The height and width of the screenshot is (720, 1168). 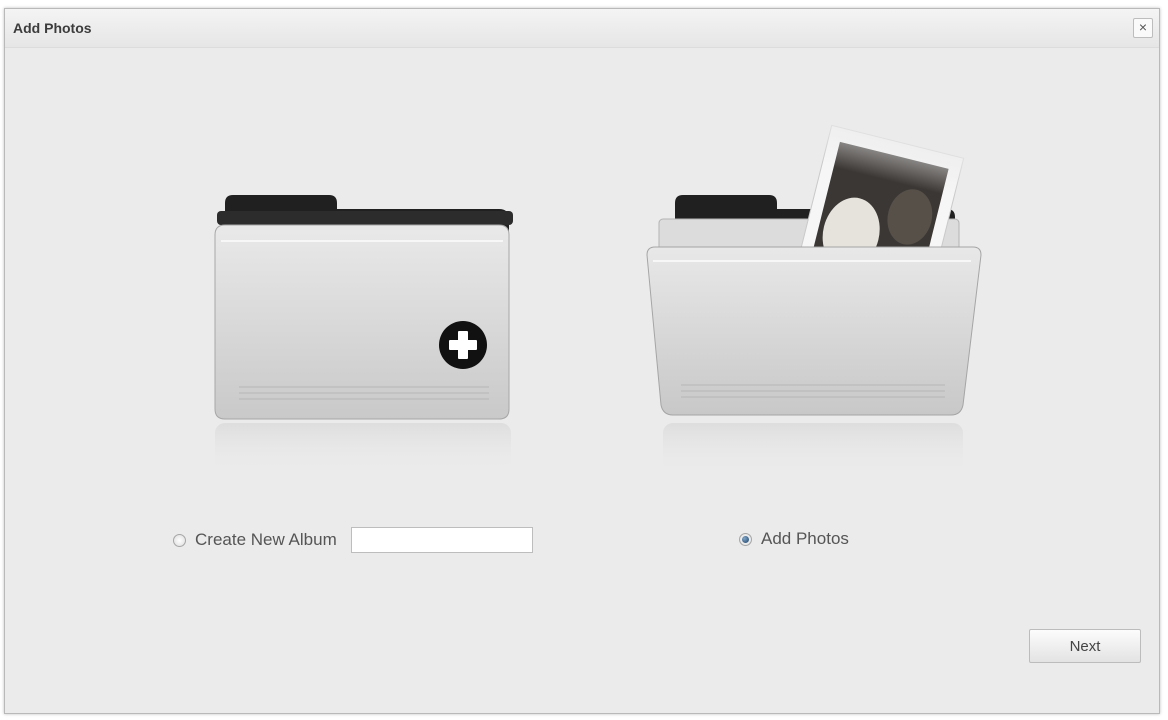 I want to click on add-plus-icon, so click(x=463, y=345).